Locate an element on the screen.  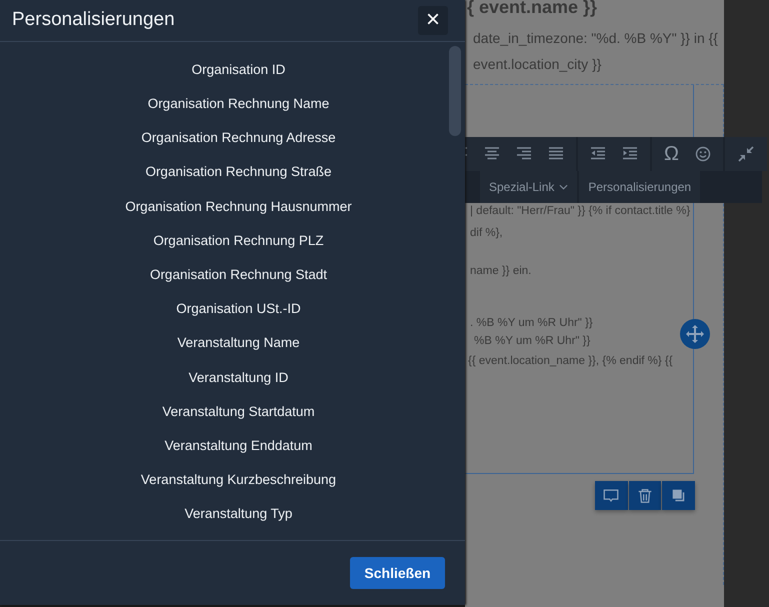
delete-button is located at coordinates (645, 495).